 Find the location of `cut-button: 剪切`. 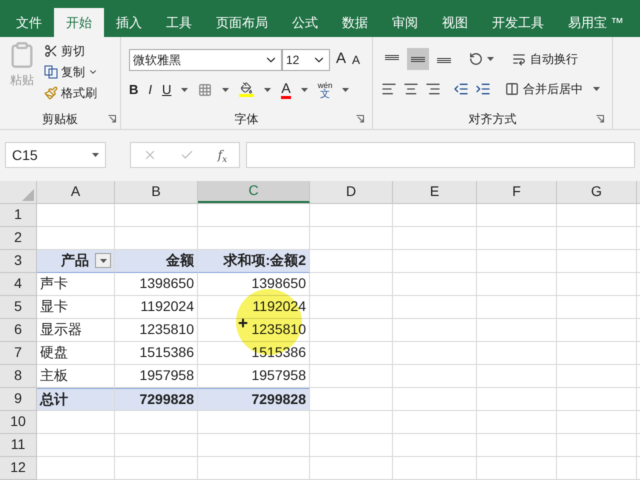

cut-button: 剪切 is located at coordinates (71, 51).